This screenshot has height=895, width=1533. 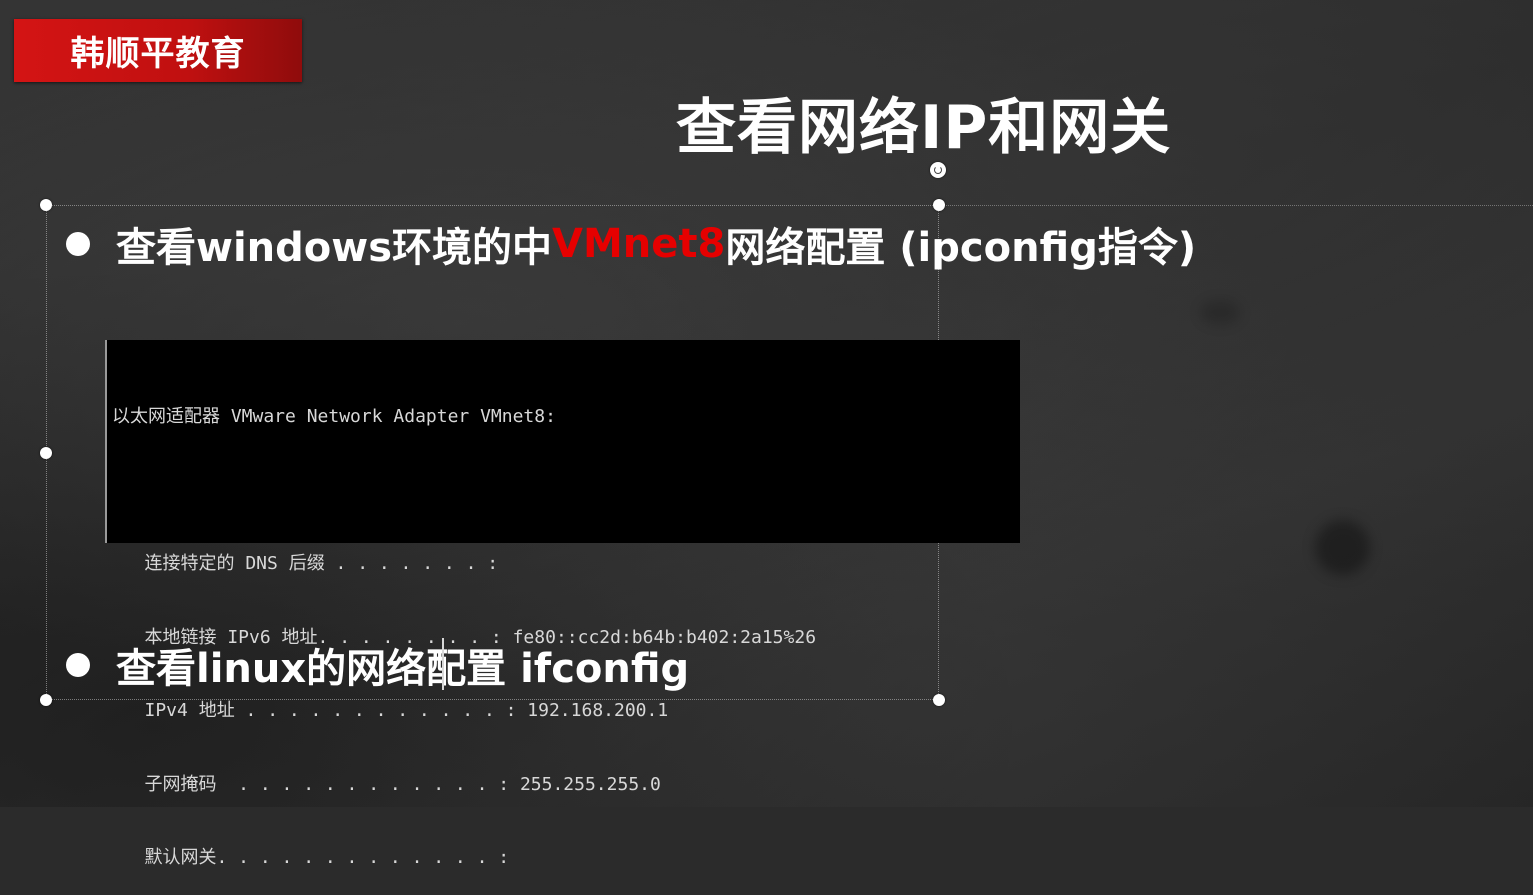 I want to click on terminal-line: 以太网适配器 VMware Network Adapter VMnet8:, so click(x=334, y=416).